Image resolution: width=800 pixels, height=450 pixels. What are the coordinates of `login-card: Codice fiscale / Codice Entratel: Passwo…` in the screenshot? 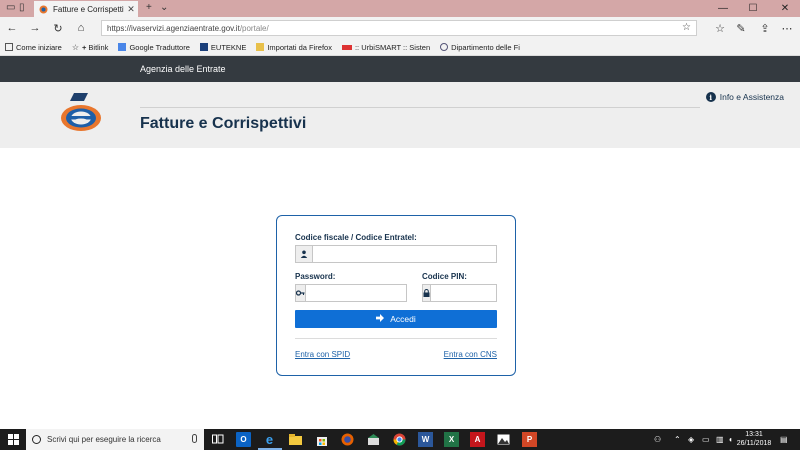 It's located at (410, 295).